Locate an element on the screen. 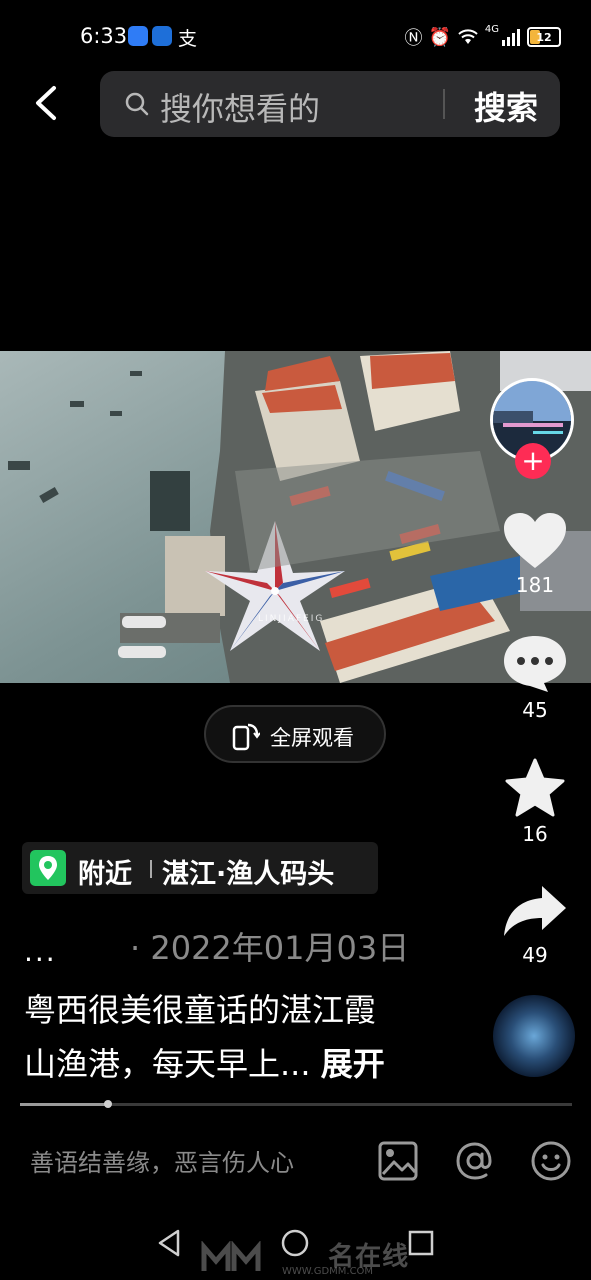 The height and width of the screenshot is (1280, 591). search-box: 搜你想看的 搜索 is located at coordinates (330, 104).